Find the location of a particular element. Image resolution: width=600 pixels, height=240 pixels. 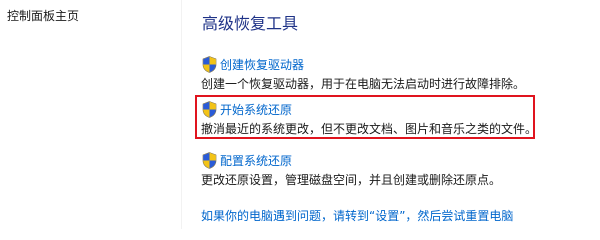

configure-system-restore-label: 配置系统还原 is located at coordinates (256, 160).